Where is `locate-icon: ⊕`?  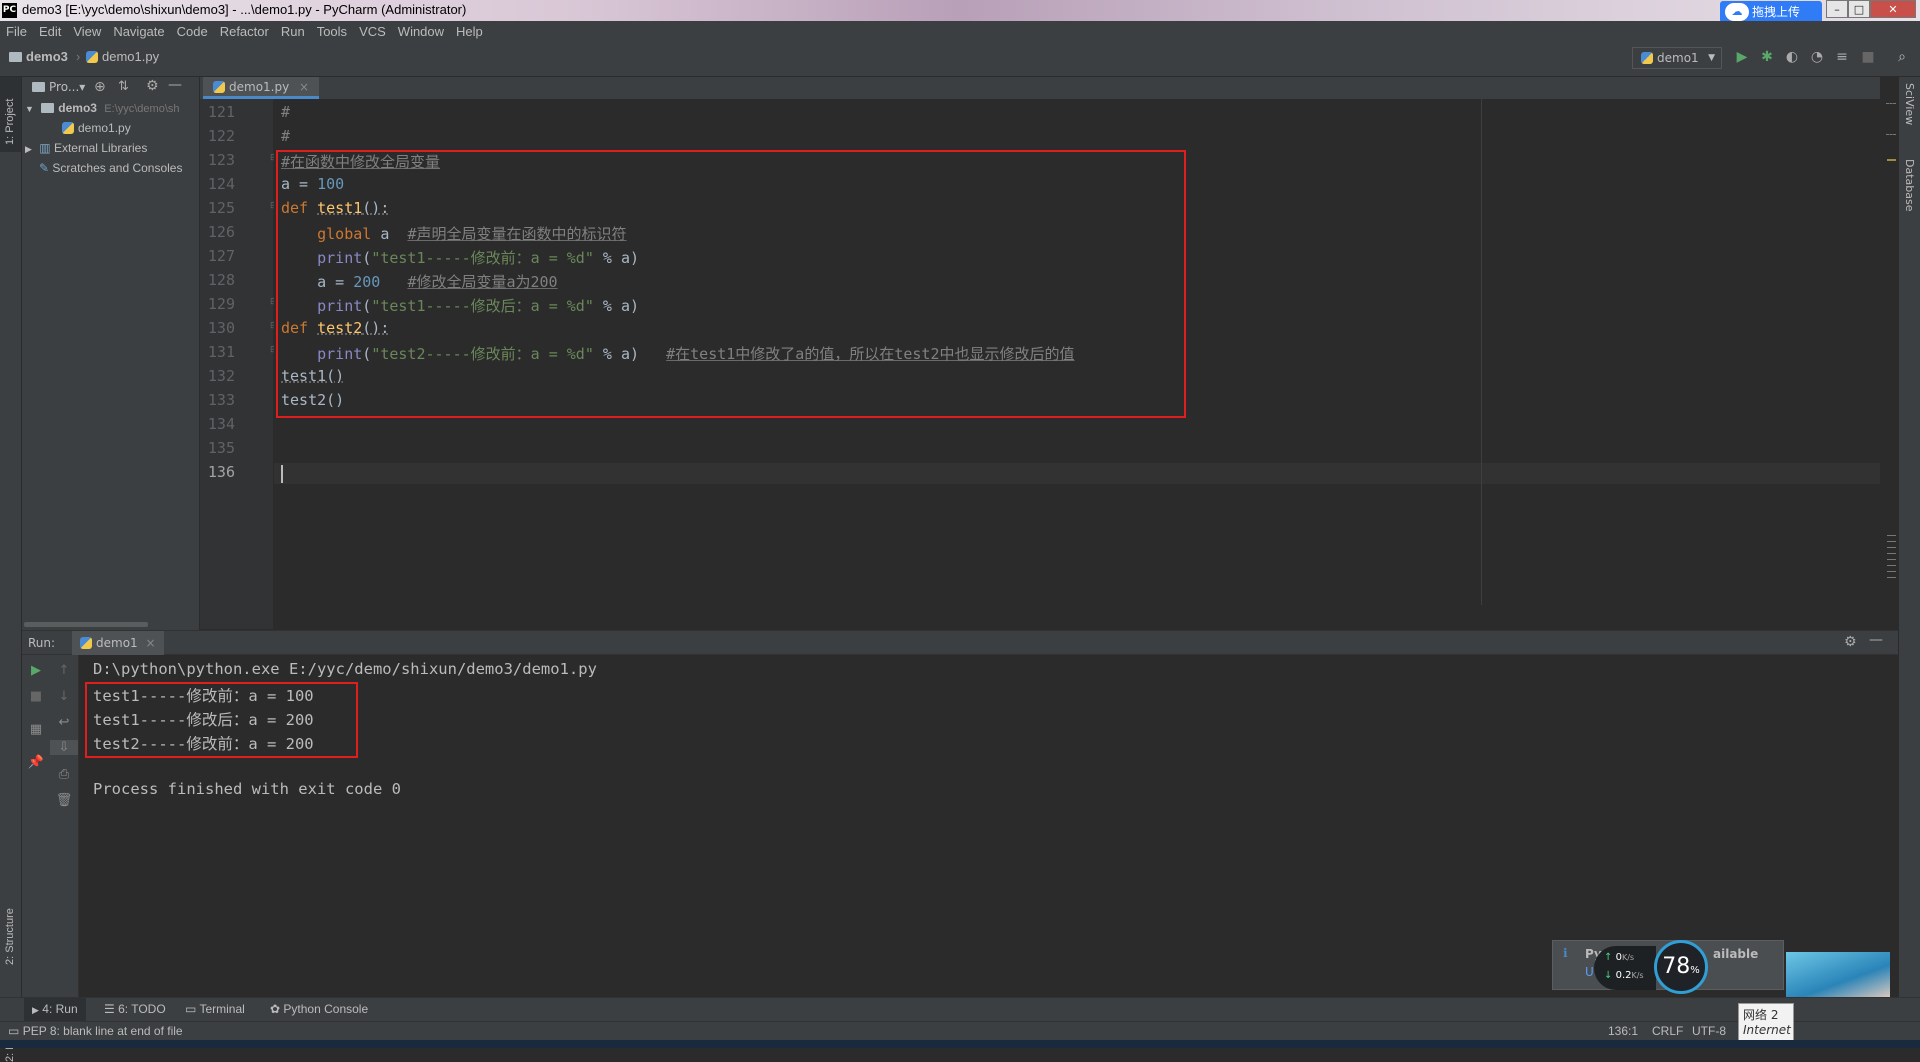 locate-icon: ⊕ is located at coordinates (100, 87).